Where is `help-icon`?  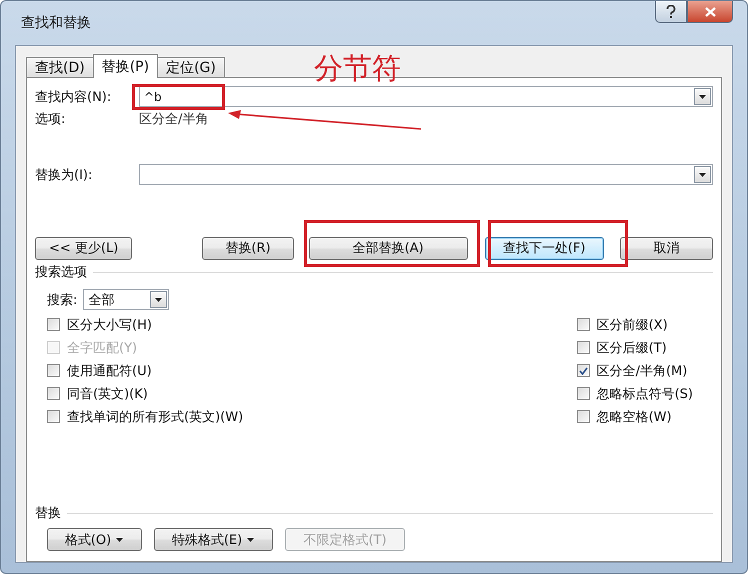 help-icon is located at coordinates (671, 11).